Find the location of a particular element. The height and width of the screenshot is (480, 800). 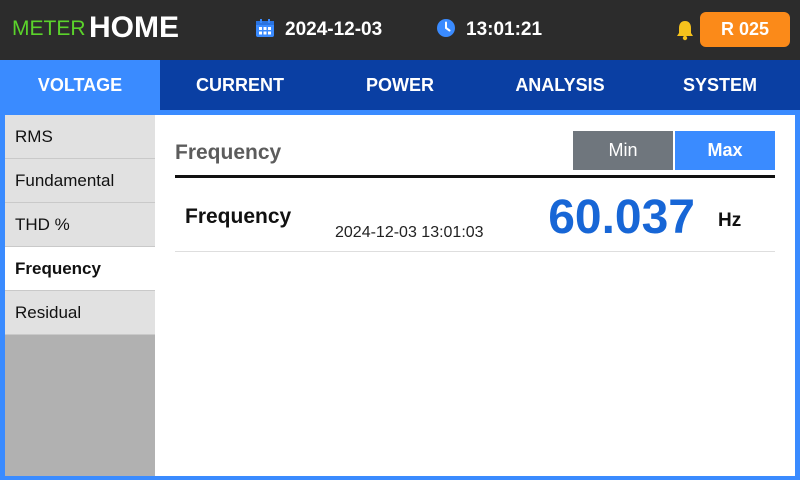

main-tabs: VOLTAGE CURRENT POWER ANALYSIS SYSTEM is located at coordinates (400, 85).